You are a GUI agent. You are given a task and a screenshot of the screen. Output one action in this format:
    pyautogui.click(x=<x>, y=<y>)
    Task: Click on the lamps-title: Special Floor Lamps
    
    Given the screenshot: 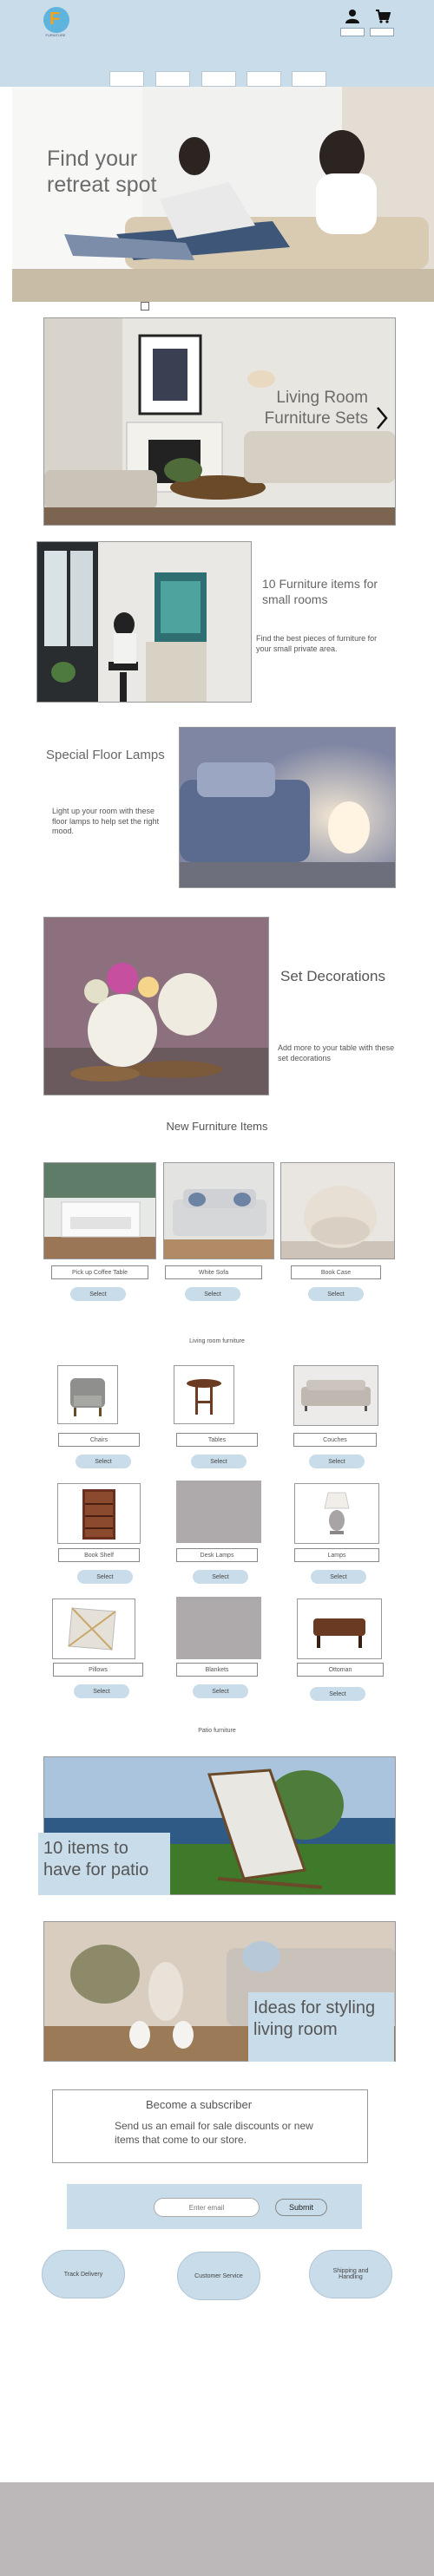 What is the action you would take?
    pyautogui.click(x=105, y=755)
    